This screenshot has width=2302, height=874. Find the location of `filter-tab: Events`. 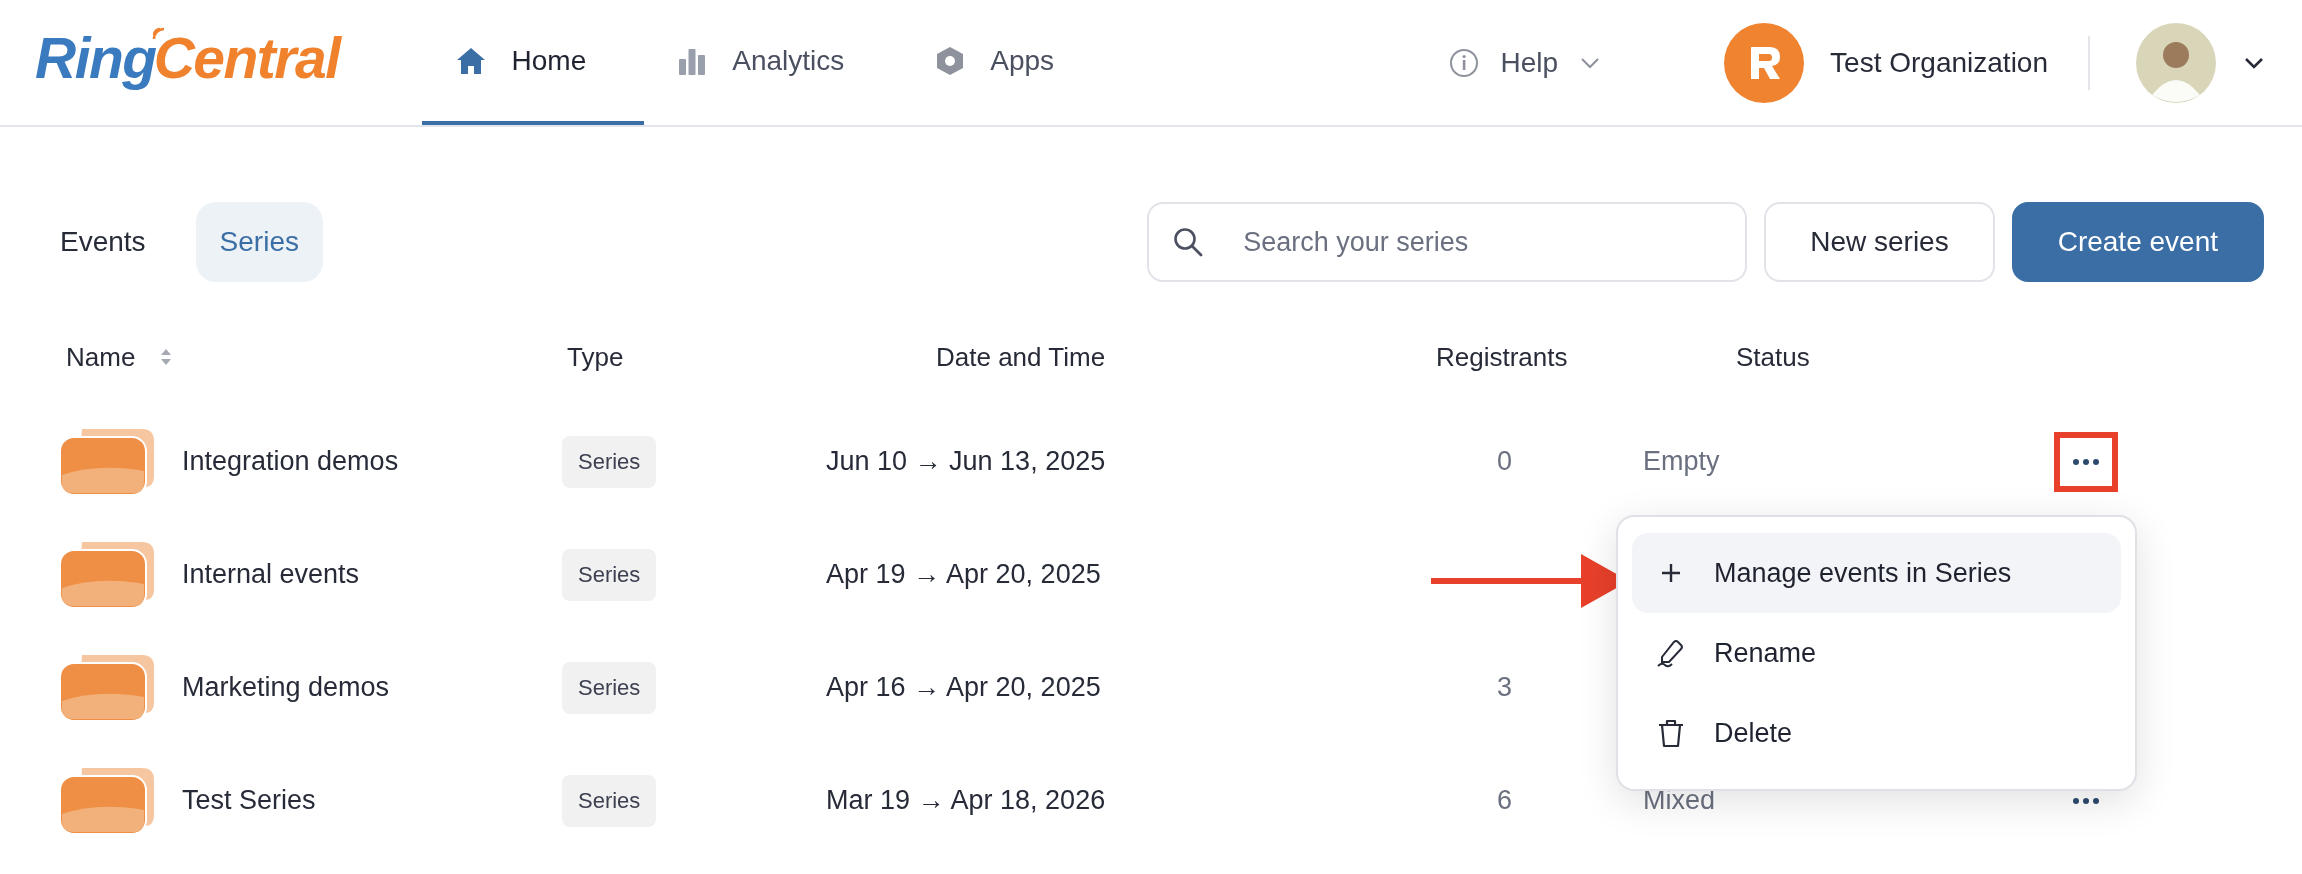

filter-tab: Events is located at coordinates (103, 242).